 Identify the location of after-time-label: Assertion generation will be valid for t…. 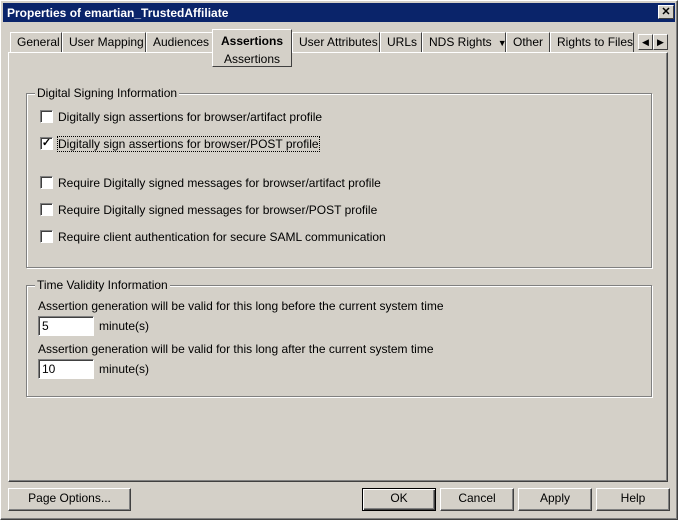
(236, 349).